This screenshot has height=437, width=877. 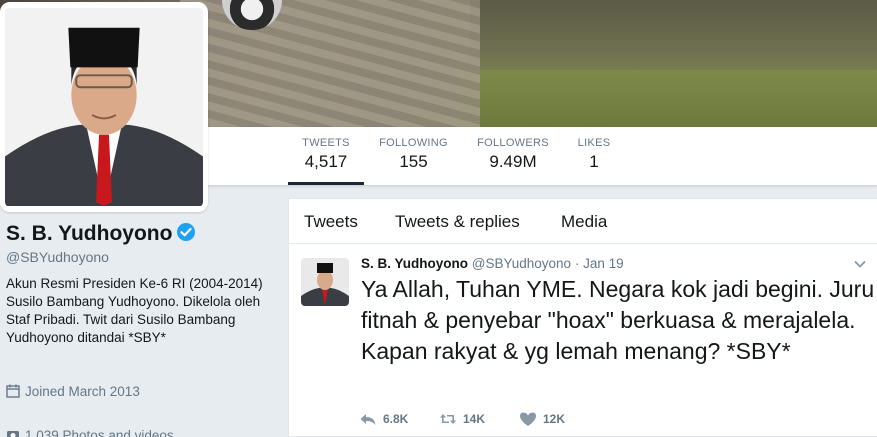 I want to click on stat-following: FOLLOWING 155, so click(x=413, y=161).